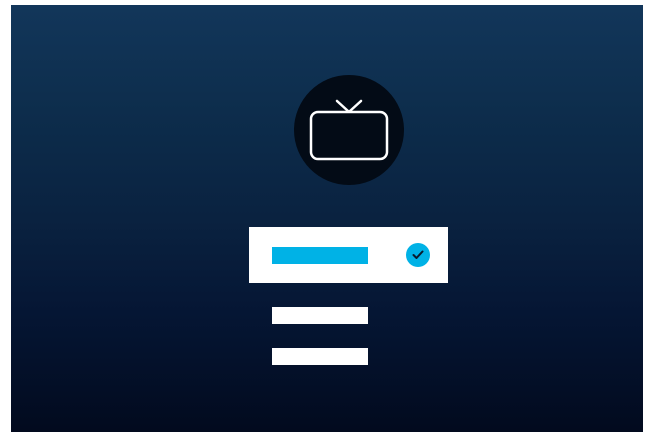  I want to click on option-label-placeholder, so click(320, 255).